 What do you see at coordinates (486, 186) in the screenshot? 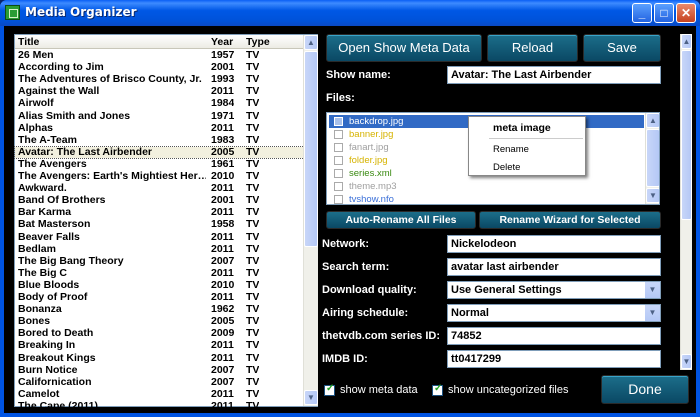
I see `file-item: theme.mp3` at bounding box center [486, 186].